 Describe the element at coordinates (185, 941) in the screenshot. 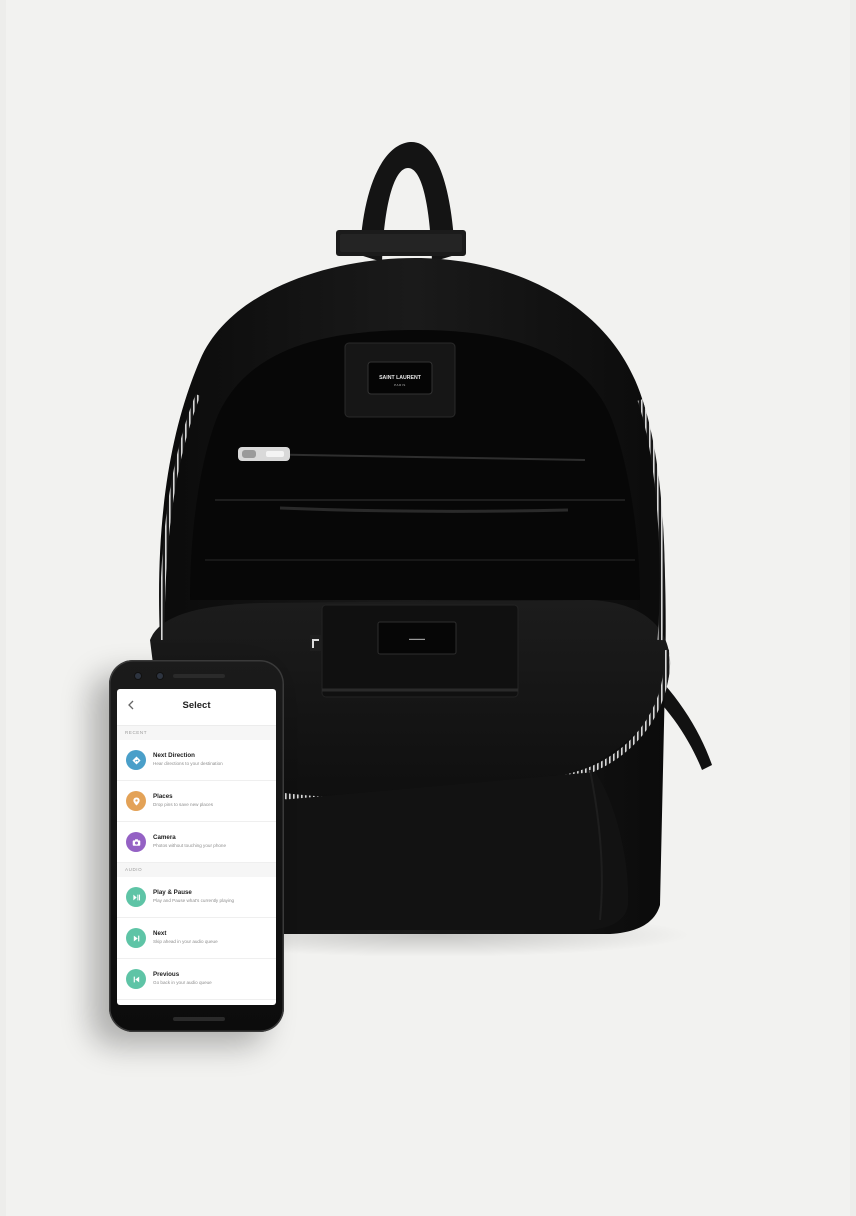

I see `list-item-subtitle: Skip ahead in your audio queue` at that location.